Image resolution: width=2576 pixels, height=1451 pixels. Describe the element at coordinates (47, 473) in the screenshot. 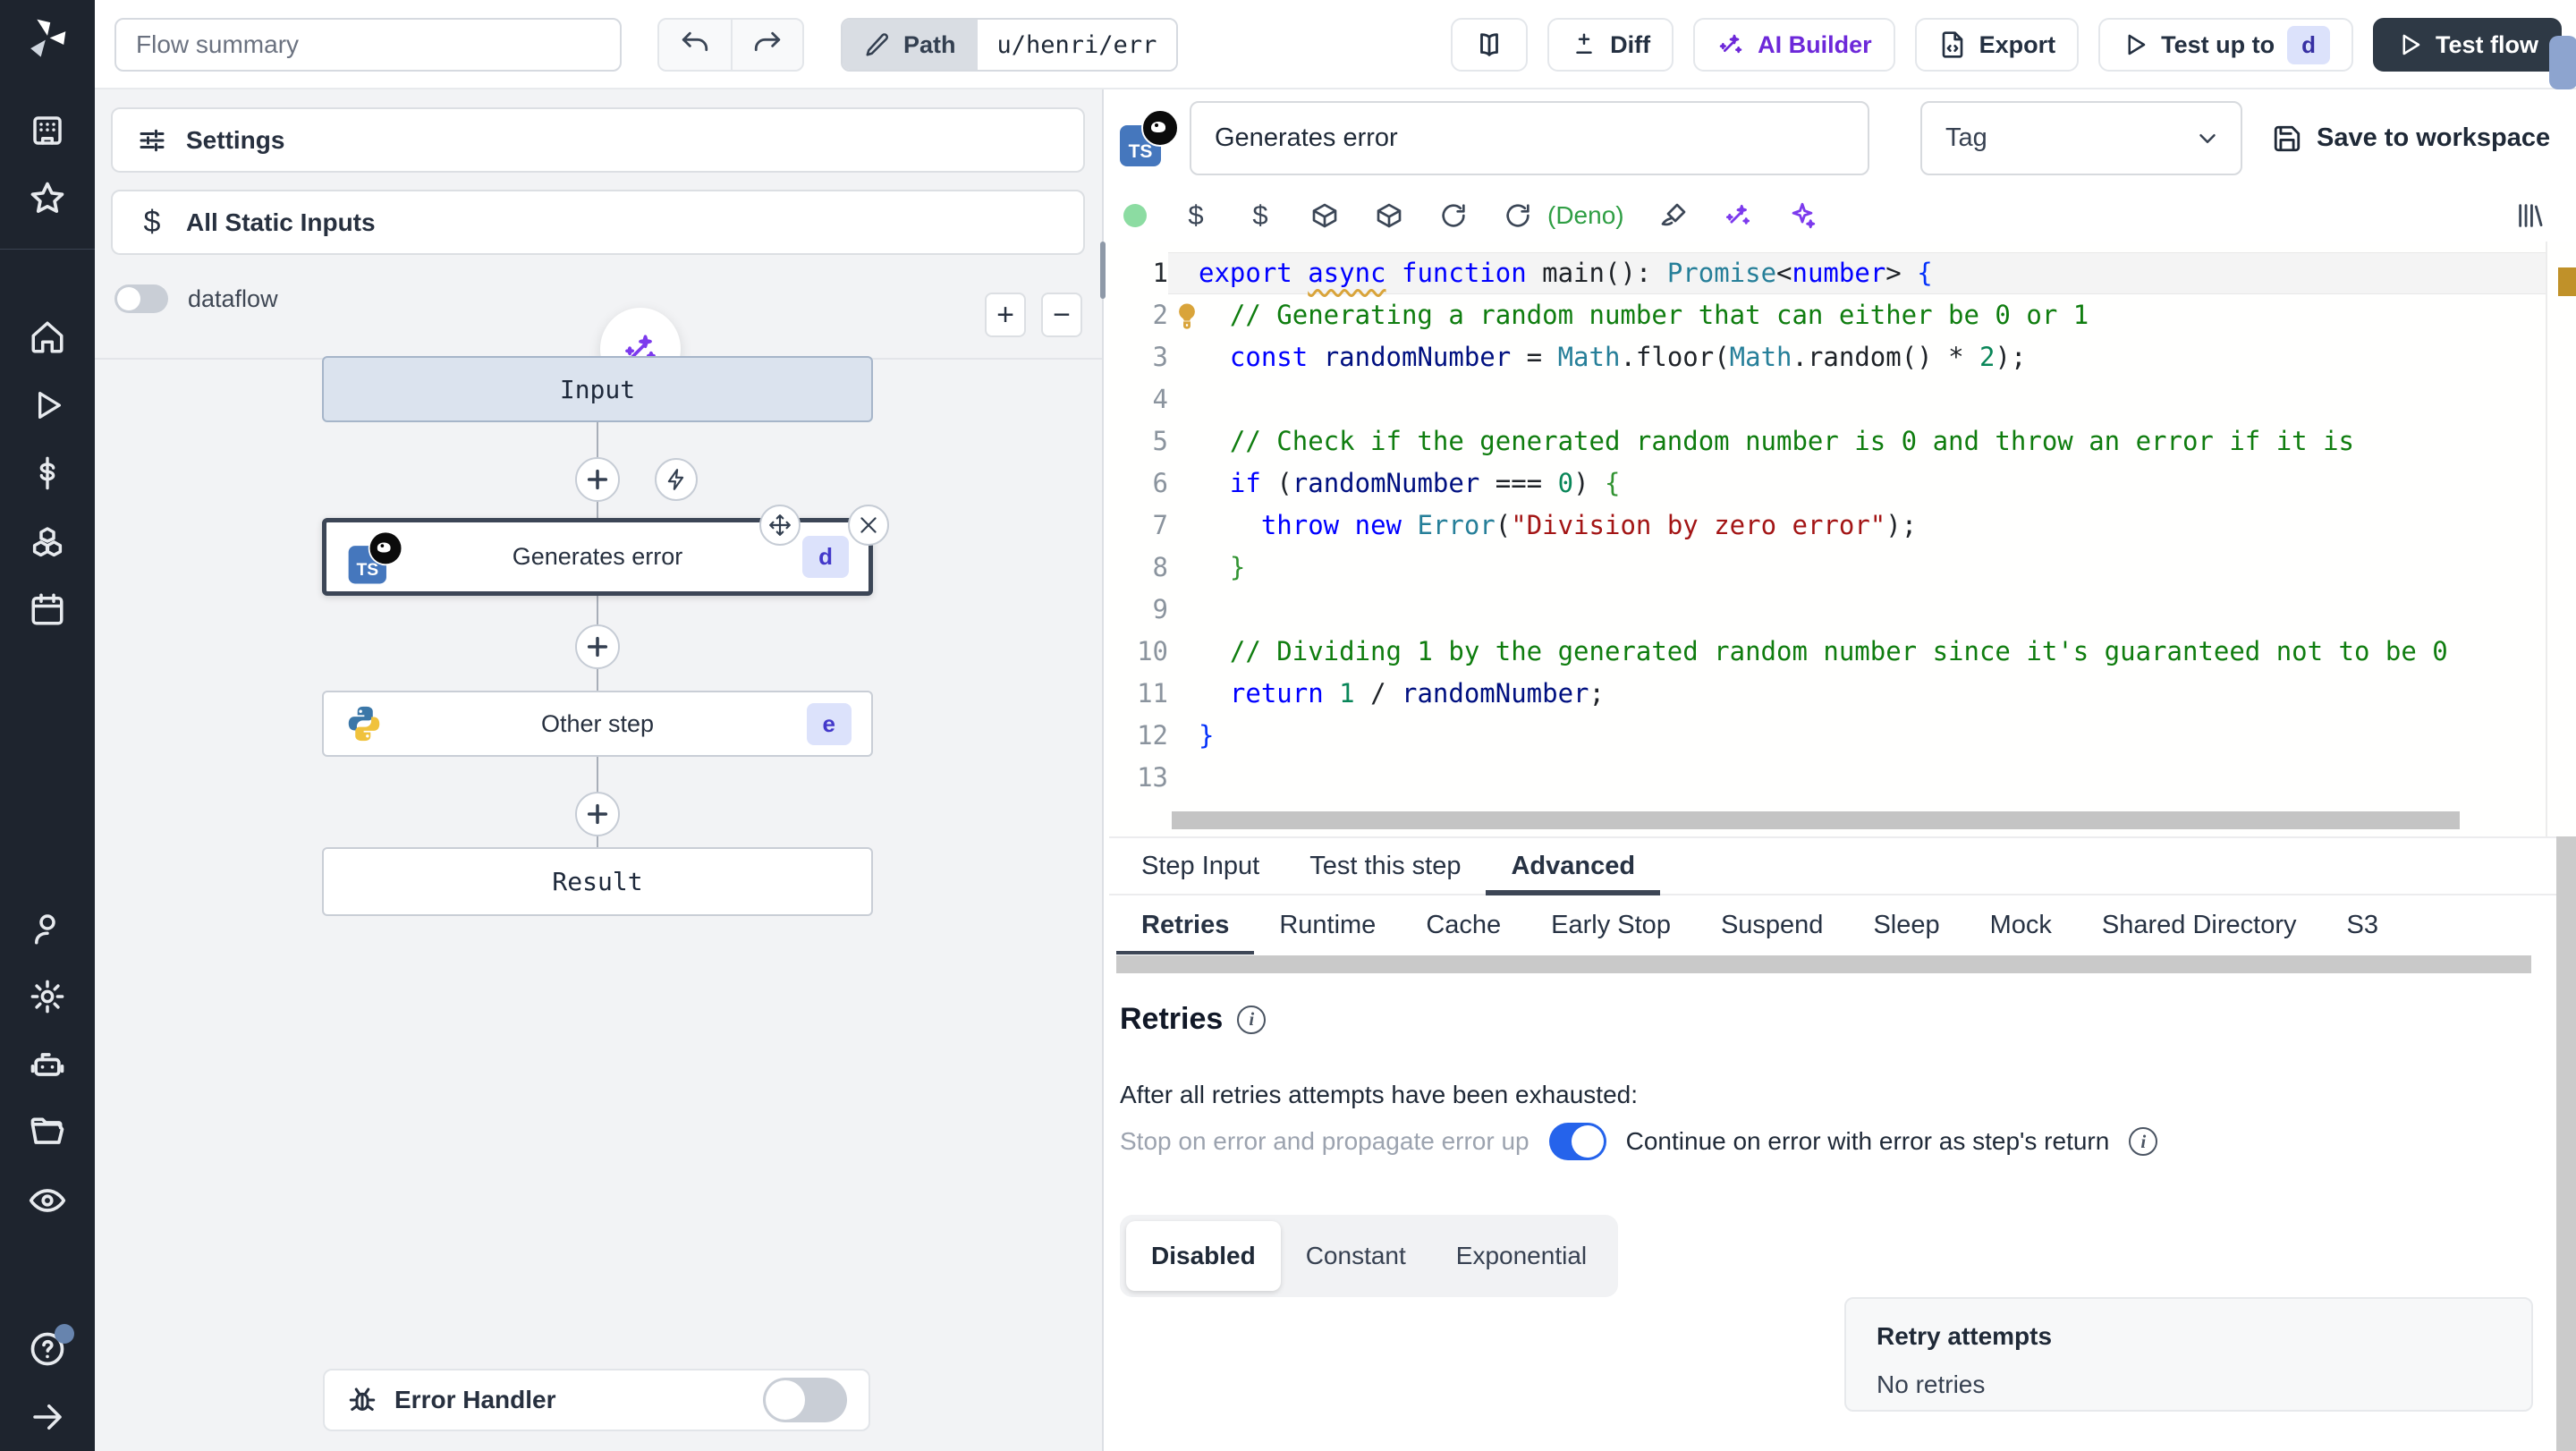

I see `variables-icon` at that location.